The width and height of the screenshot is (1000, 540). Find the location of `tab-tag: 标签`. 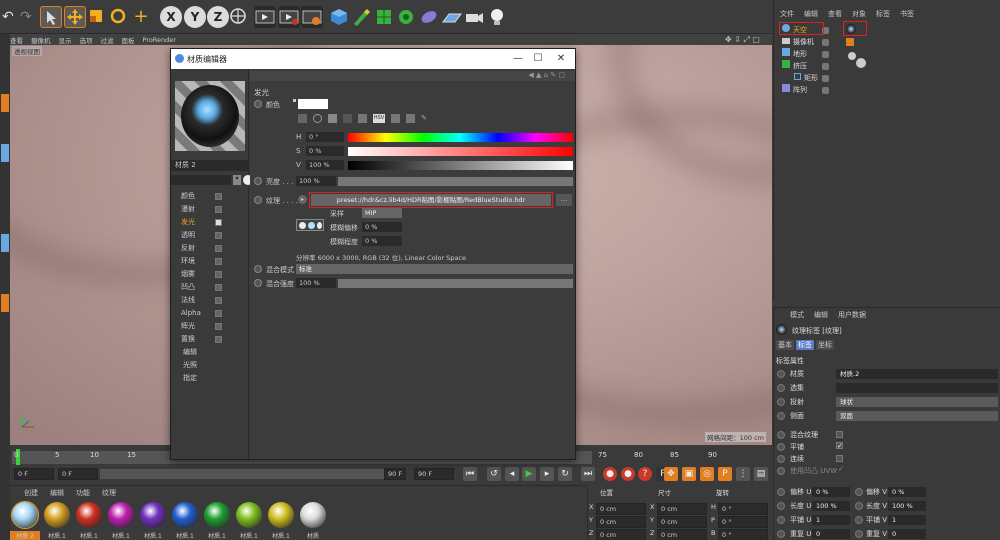

tab-tag: 标签 is located at coordinates (805, 345).